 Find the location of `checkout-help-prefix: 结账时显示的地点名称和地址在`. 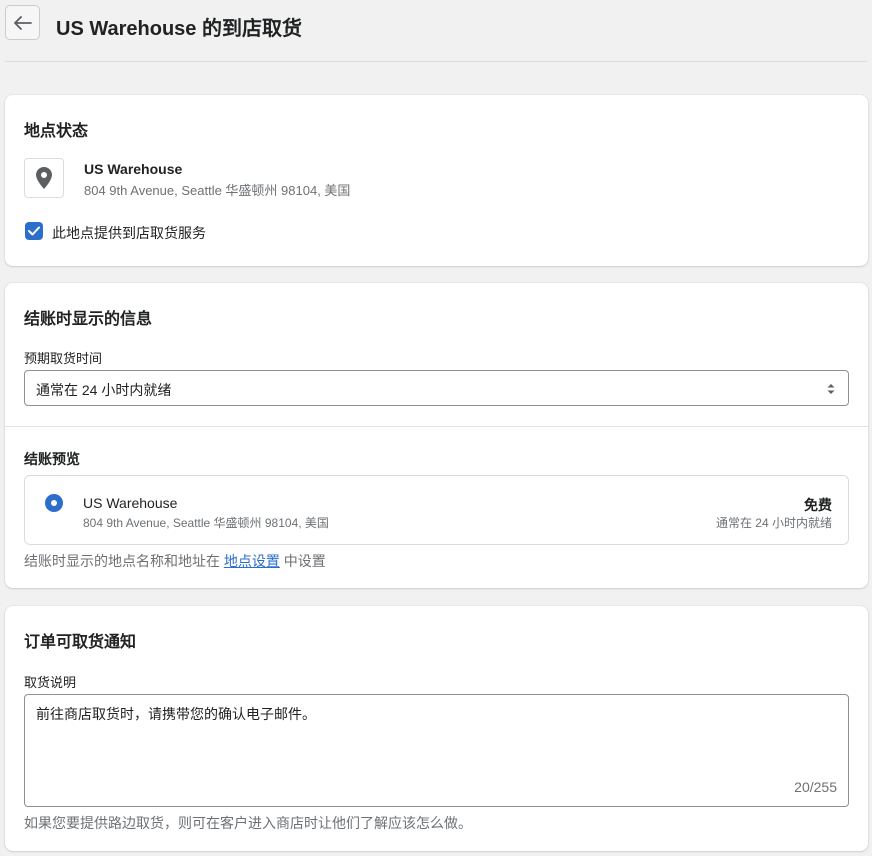

checkout-help-prefix: 结账时显示的地点名称和地址在 is located at coordinates (122, 561).